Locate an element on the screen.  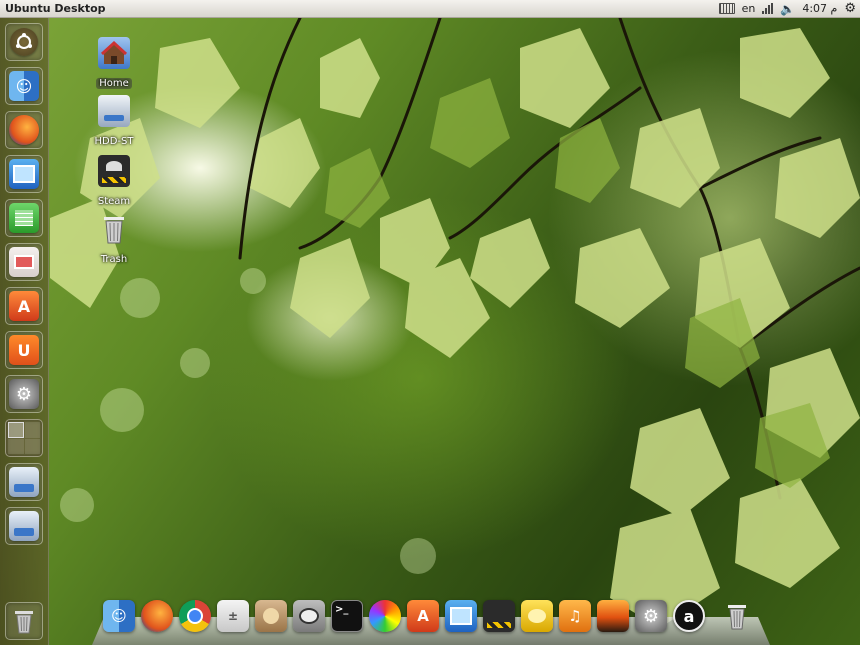
unity-launcher: ☺ A U ⚙ is located at coordinates (24, 331).